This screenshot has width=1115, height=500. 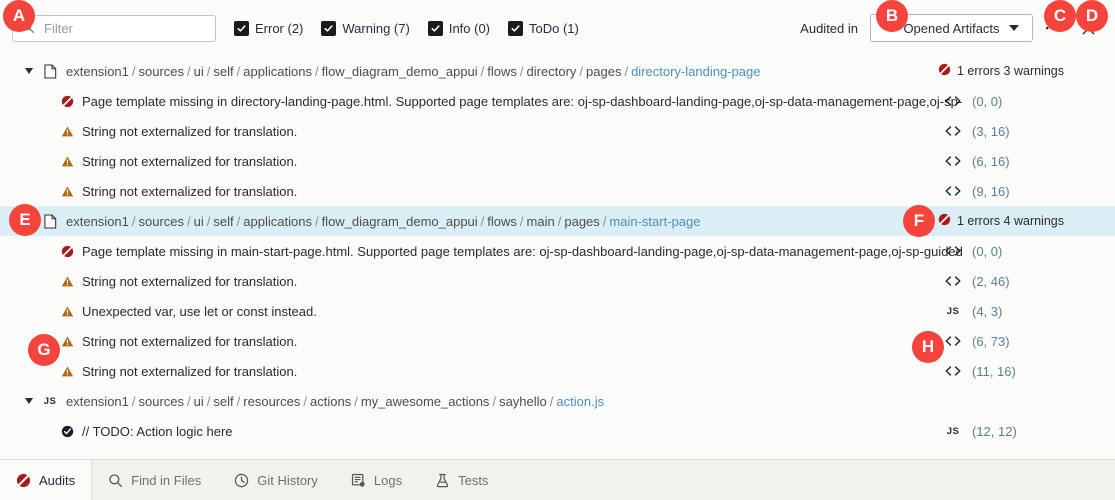 What do you see at coordinates (978, 431) in the screenshot?
I see `audit-item-location: JS (12, 12)` at bounding box center [978, 431].